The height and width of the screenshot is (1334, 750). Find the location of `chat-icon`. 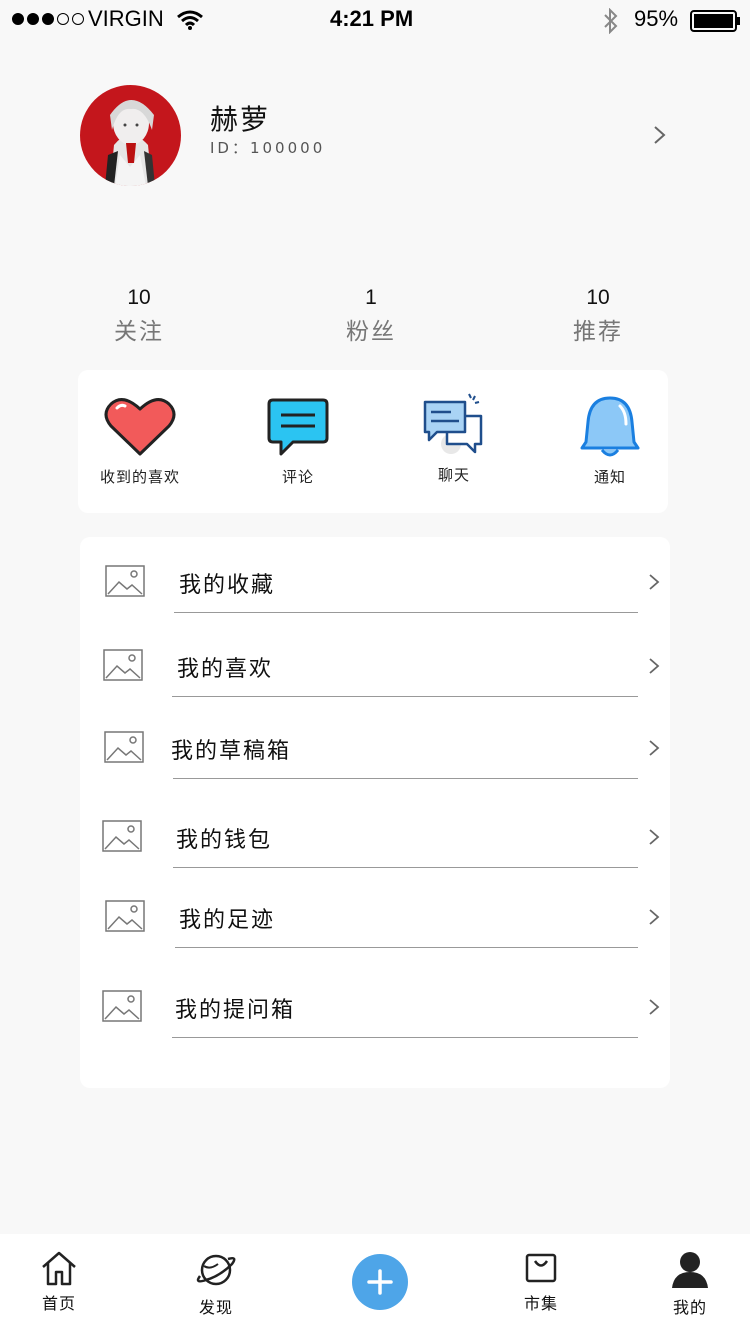

chat-icon is located at coordinates (453, 423).